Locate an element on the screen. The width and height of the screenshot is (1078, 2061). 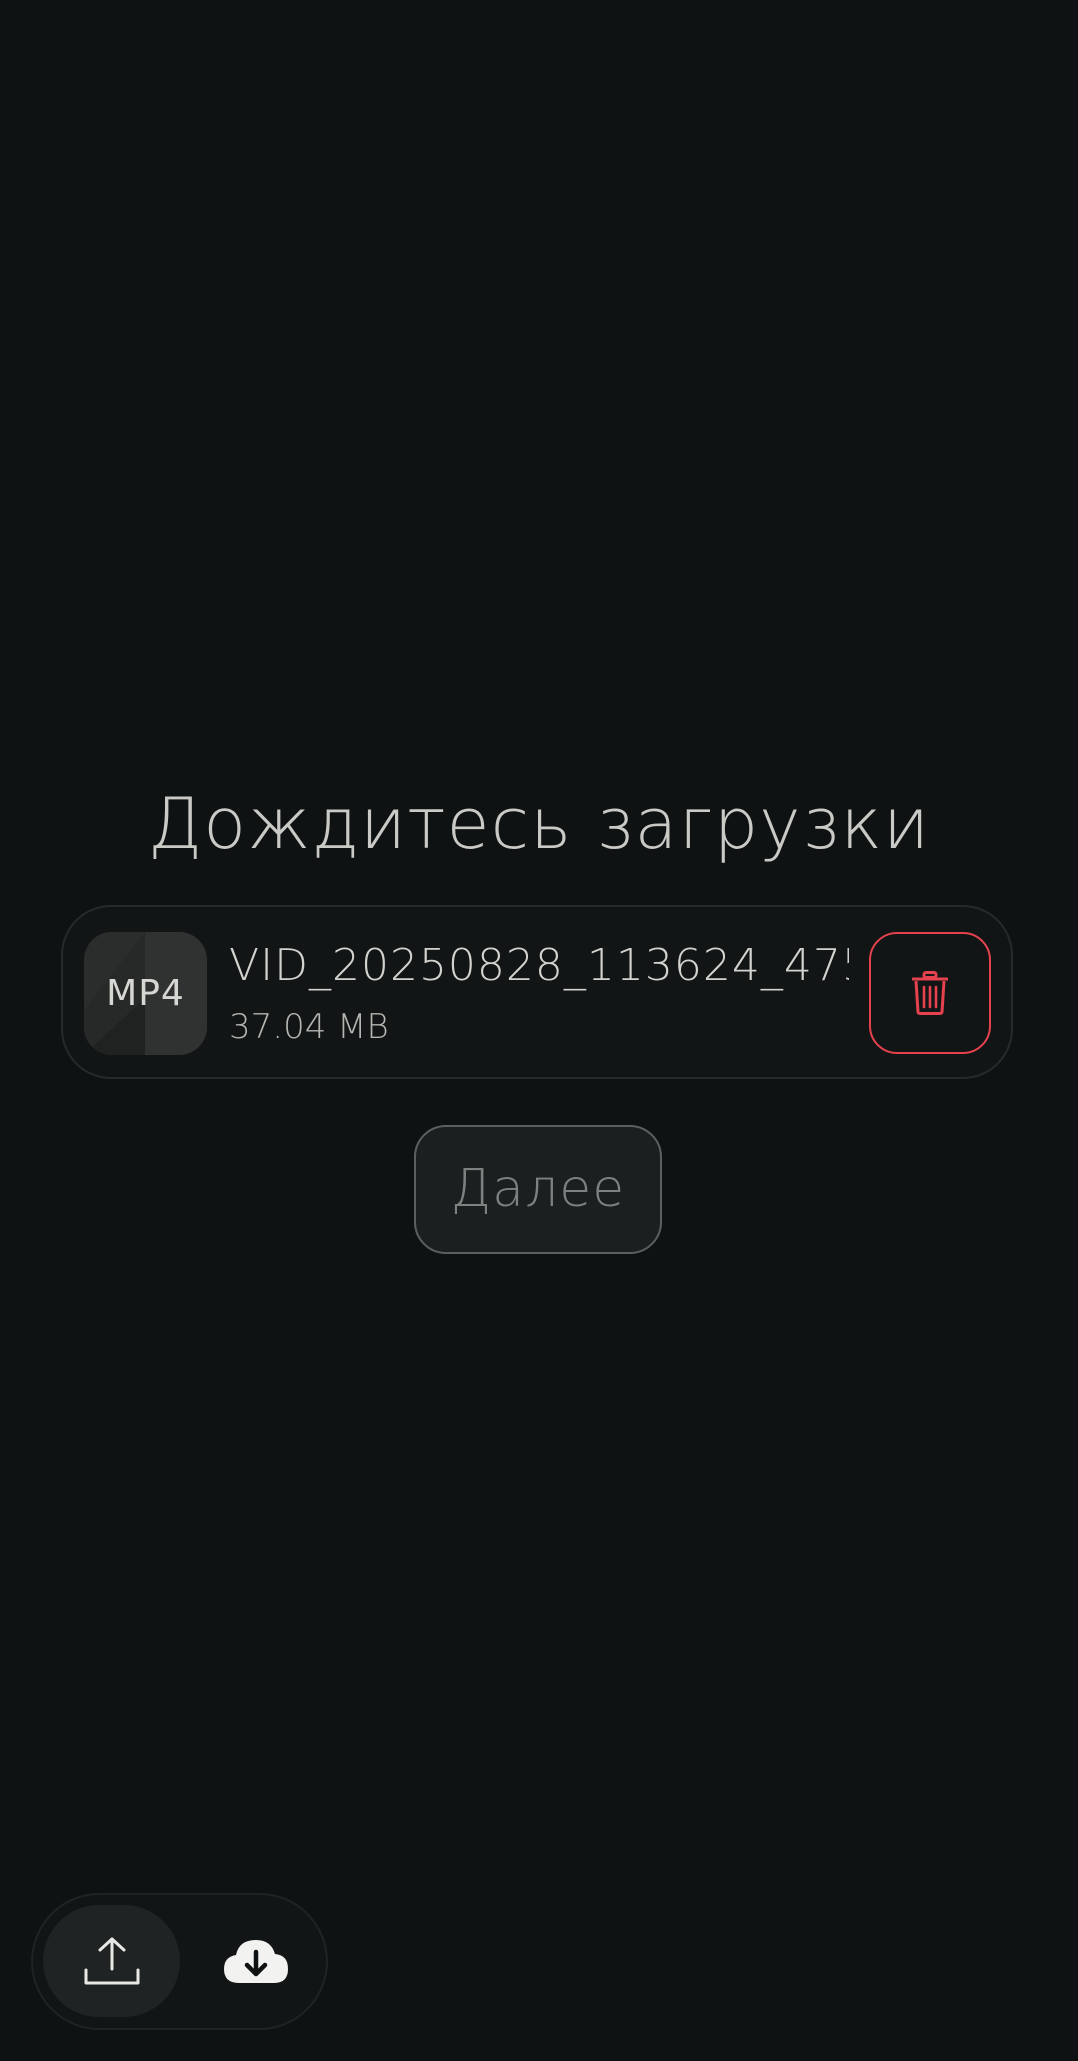
file-type-thumbnail: MP4 is located at coordinates (145, 993).